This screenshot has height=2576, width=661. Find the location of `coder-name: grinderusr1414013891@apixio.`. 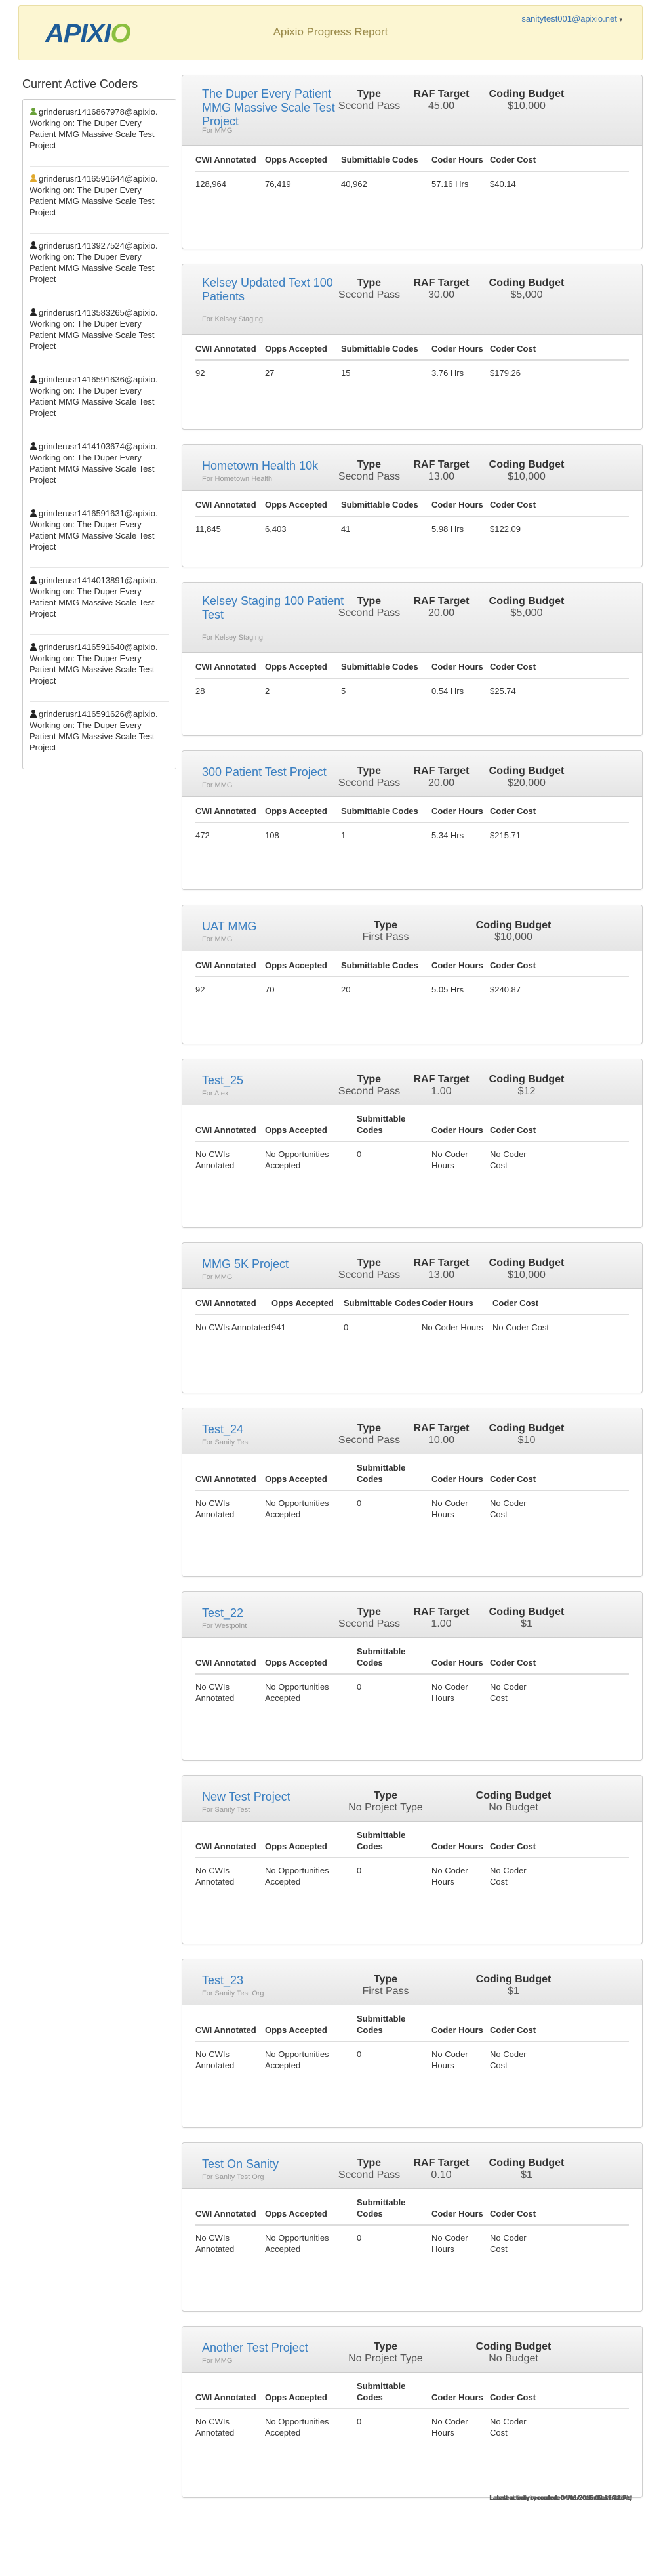

coder-name: grinderusr1414013891@apixio. is located at coordinates (99, 580).